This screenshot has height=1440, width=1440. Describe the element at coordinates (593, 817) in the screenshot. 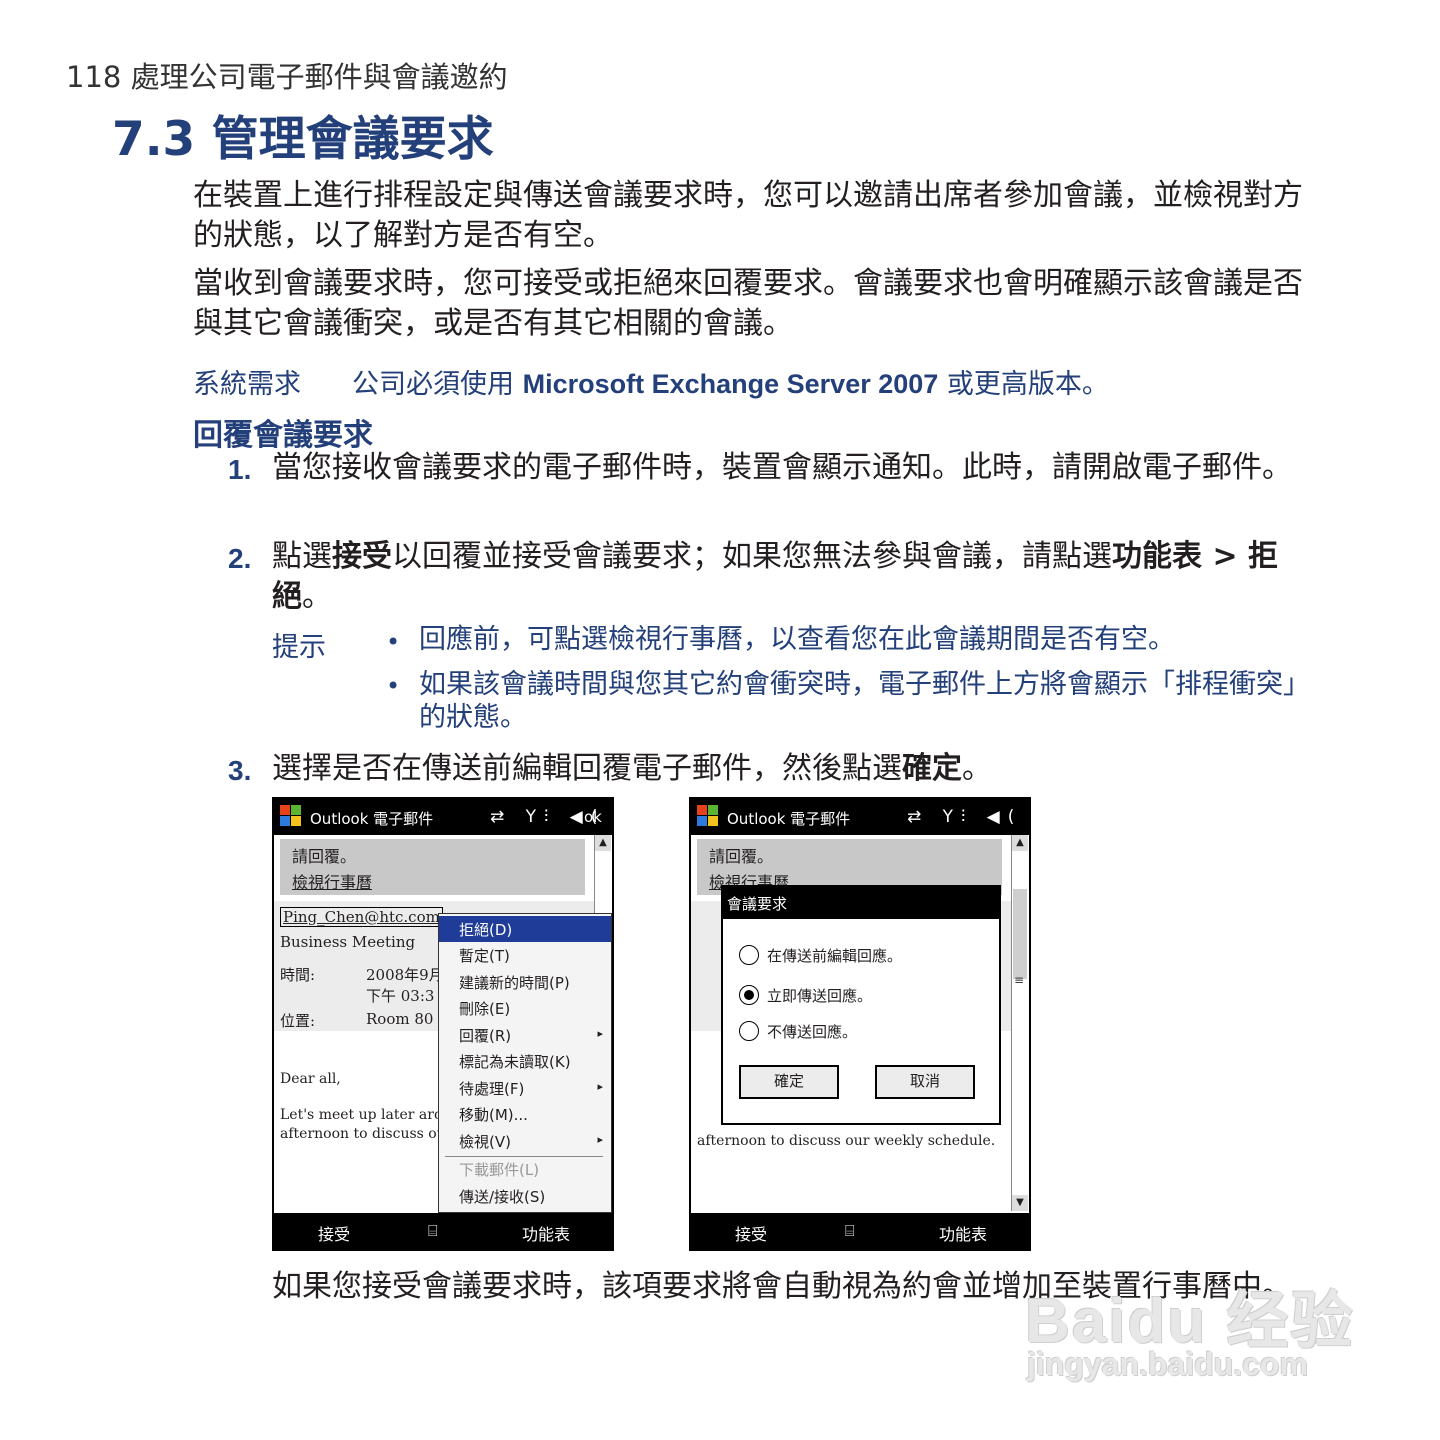

I see `ok-button: ok` at that location.